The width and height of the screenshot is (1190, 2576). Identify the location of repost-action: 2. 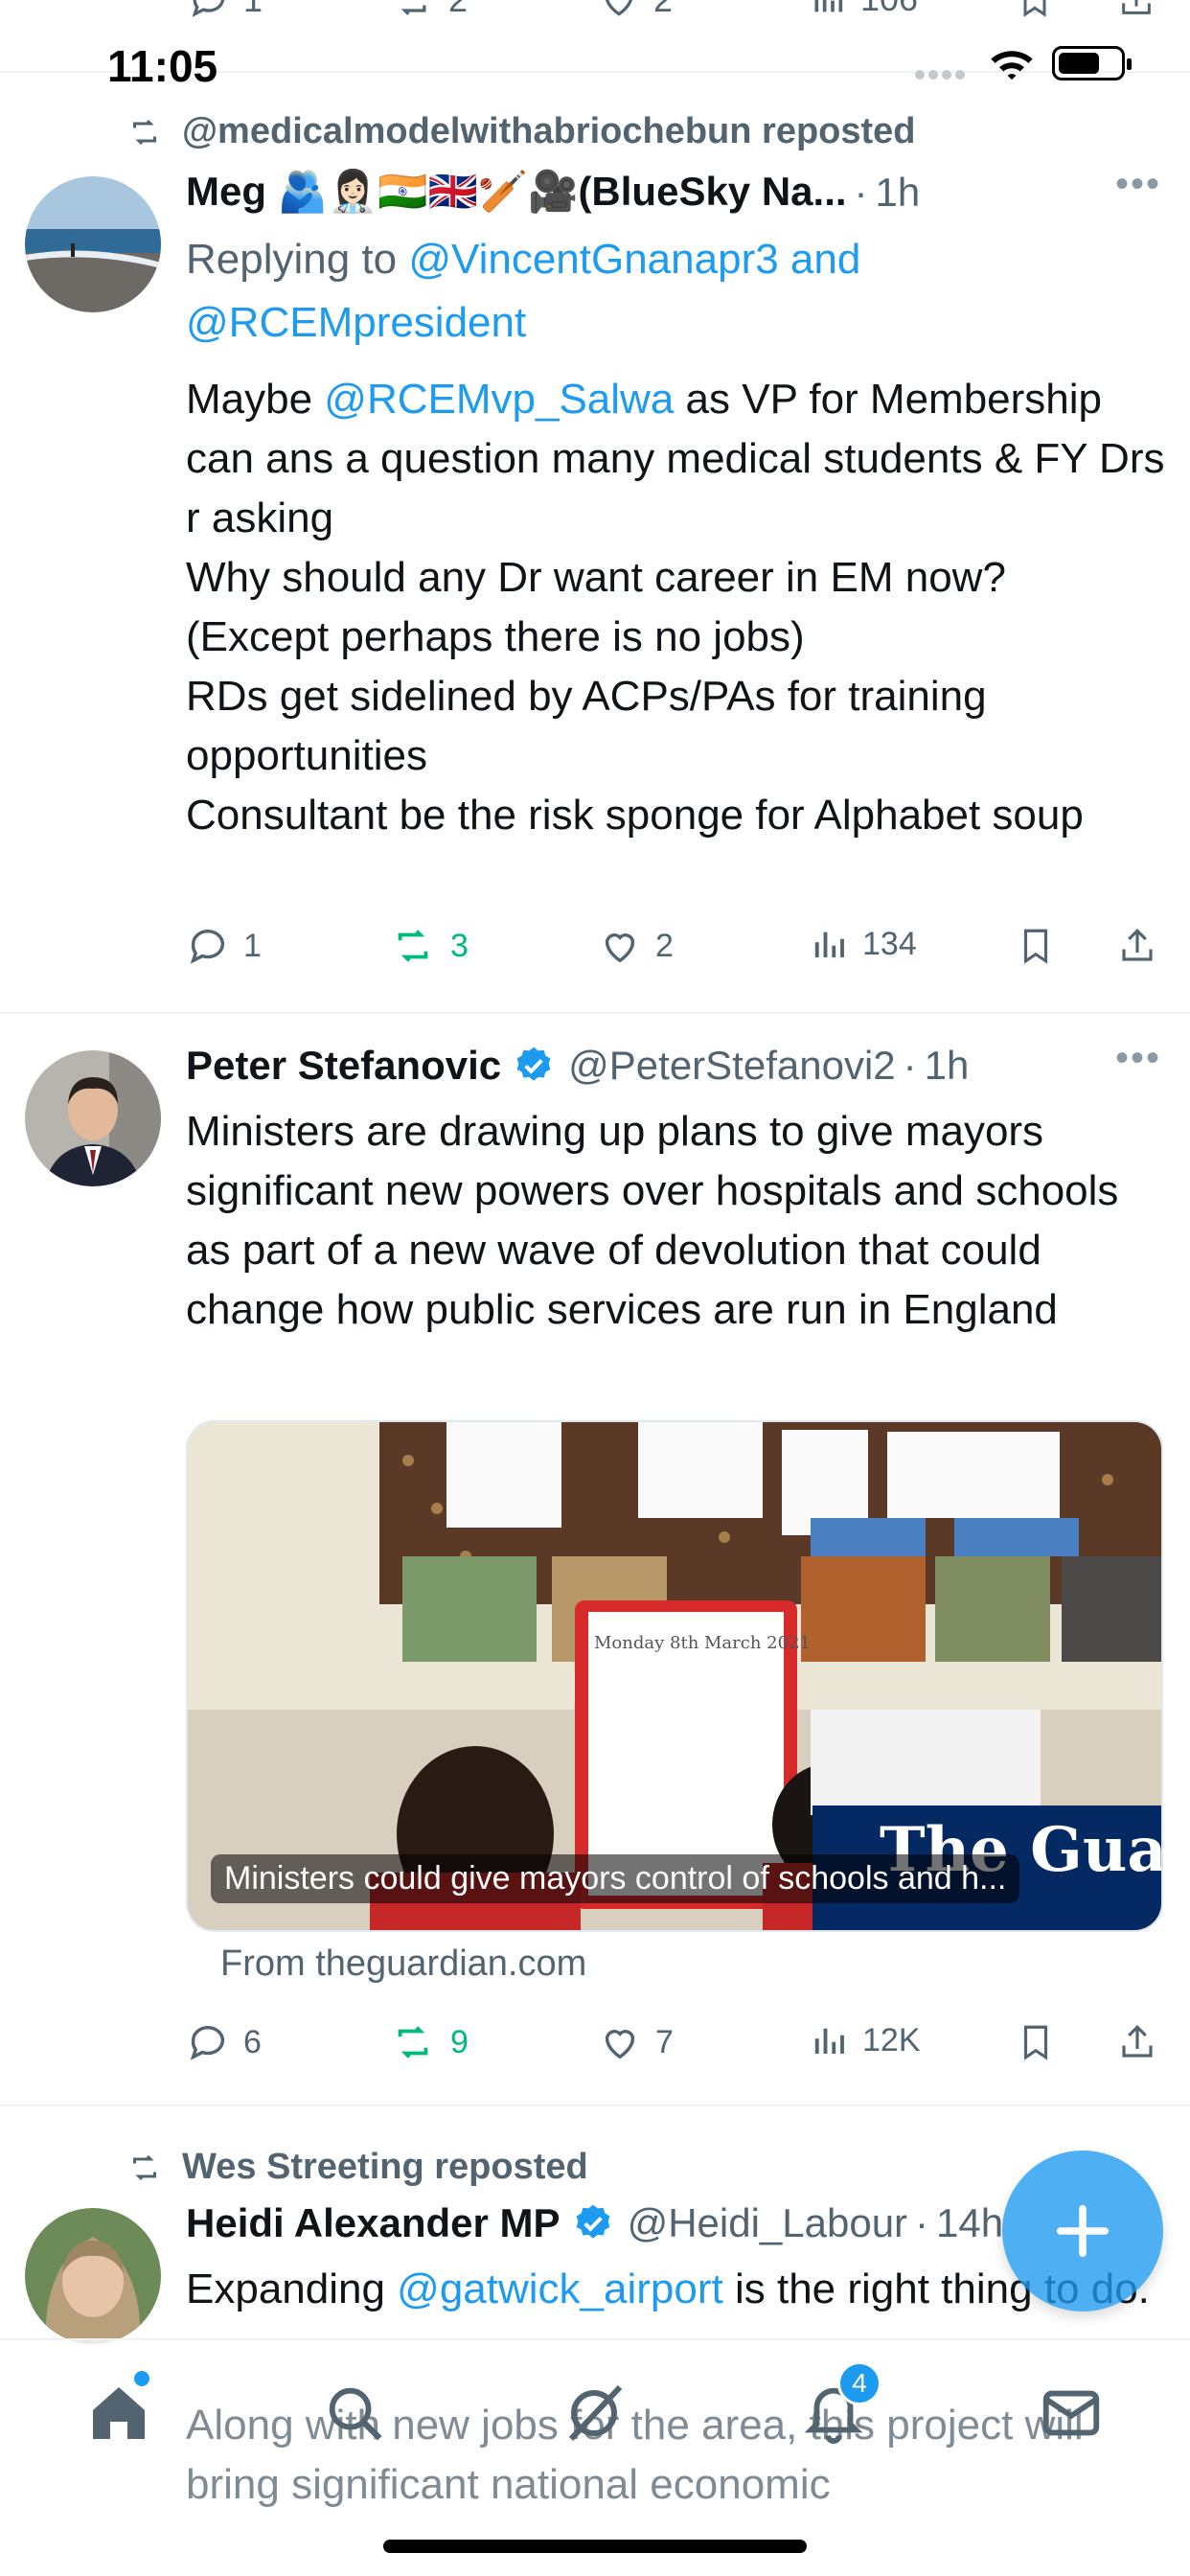
(429, 10).